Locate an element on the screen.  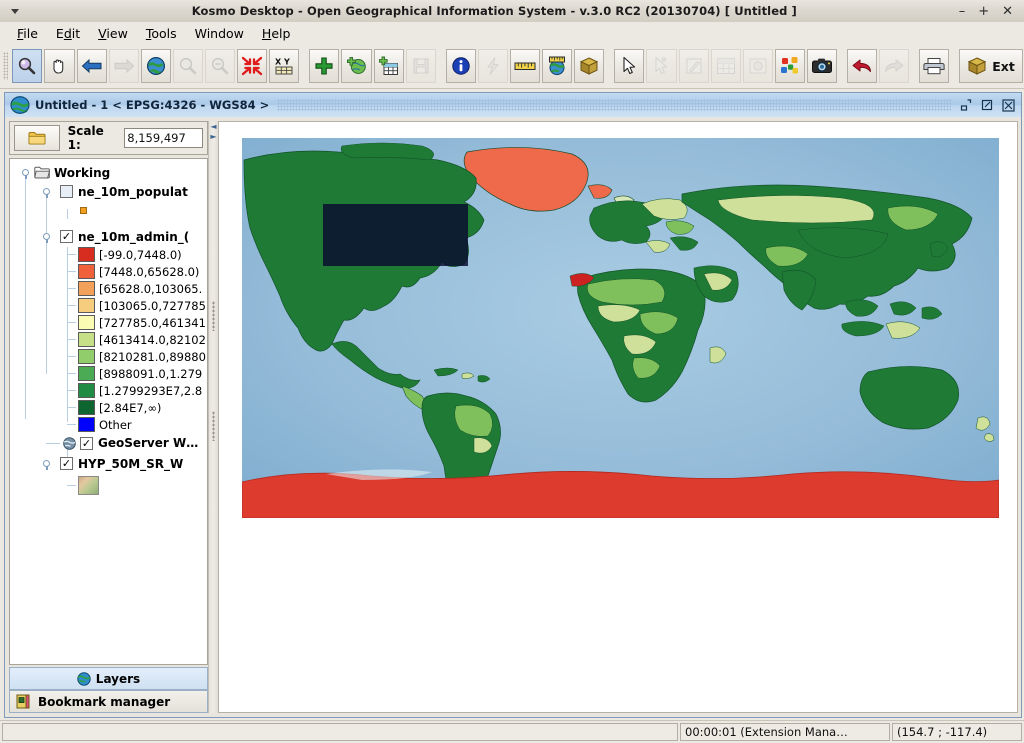
splitter-collapse-left-button: ◄ is located at coordinates (213, 127).